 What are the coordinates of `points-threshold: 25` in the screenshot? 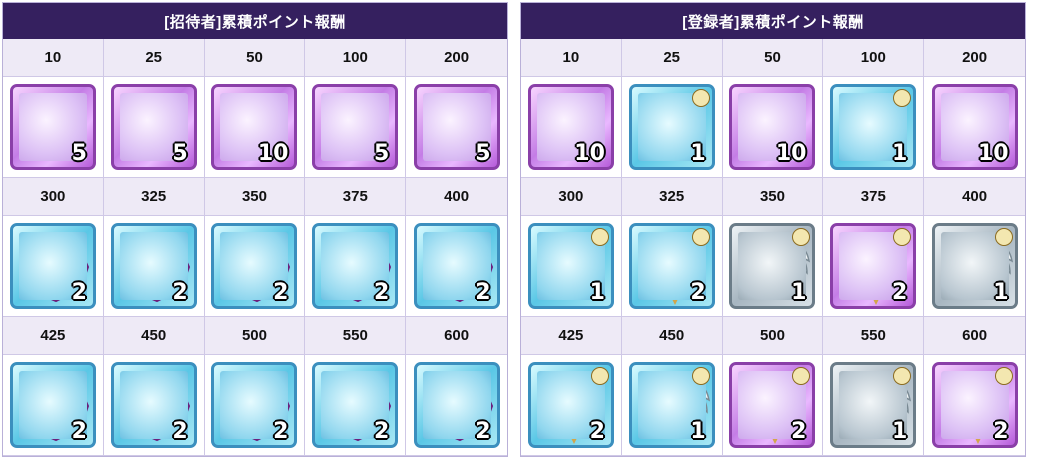 It's located at (672, 58).